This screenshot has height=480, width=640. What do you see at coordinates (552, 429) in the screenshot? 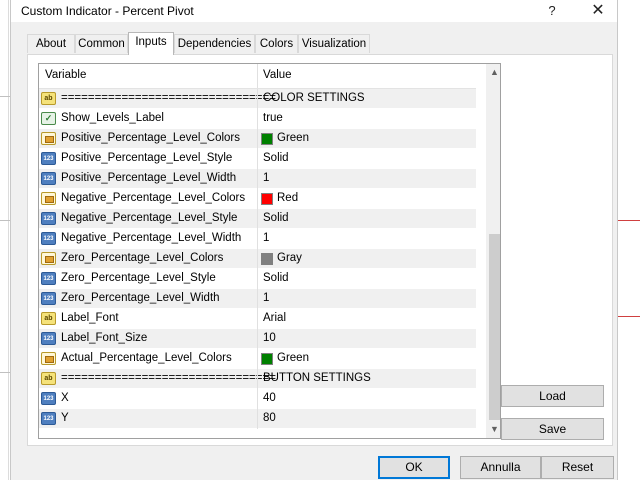
I see `save-button: Save` at bounding box center [552, 429].